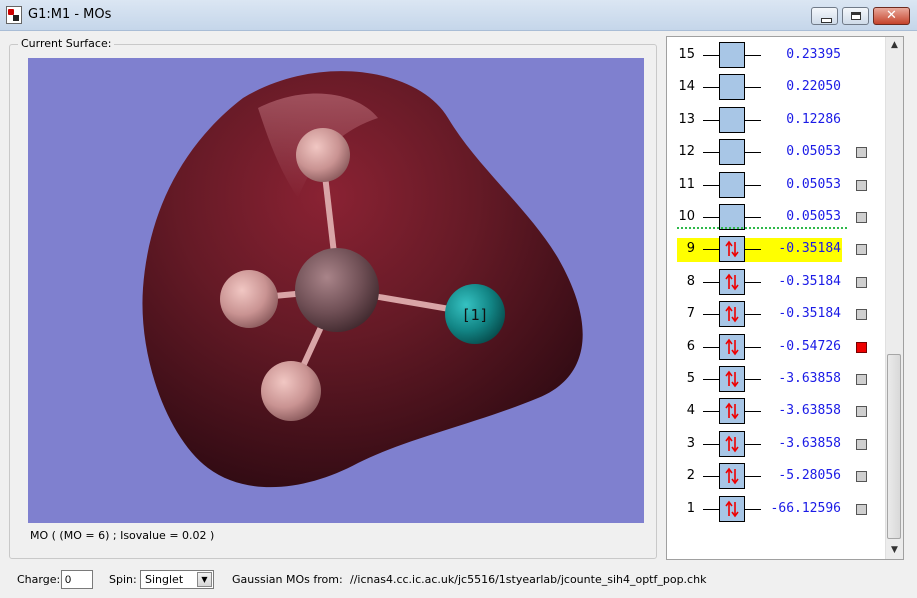  What do you see at coordinates (777, 282) in the screenshot?
I see `orbital-row: 8 -0.35184` at bounding box center [777, 282].